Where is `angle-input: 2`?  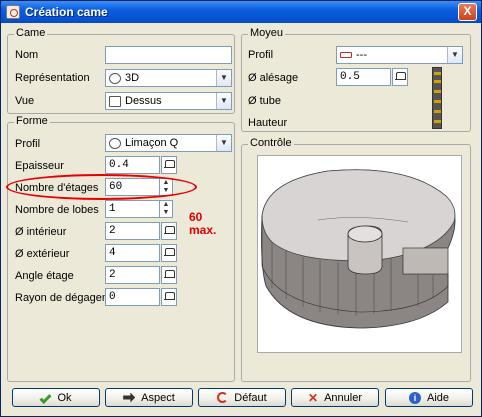 angle-input: 2 is located at coordinates (132, 275).